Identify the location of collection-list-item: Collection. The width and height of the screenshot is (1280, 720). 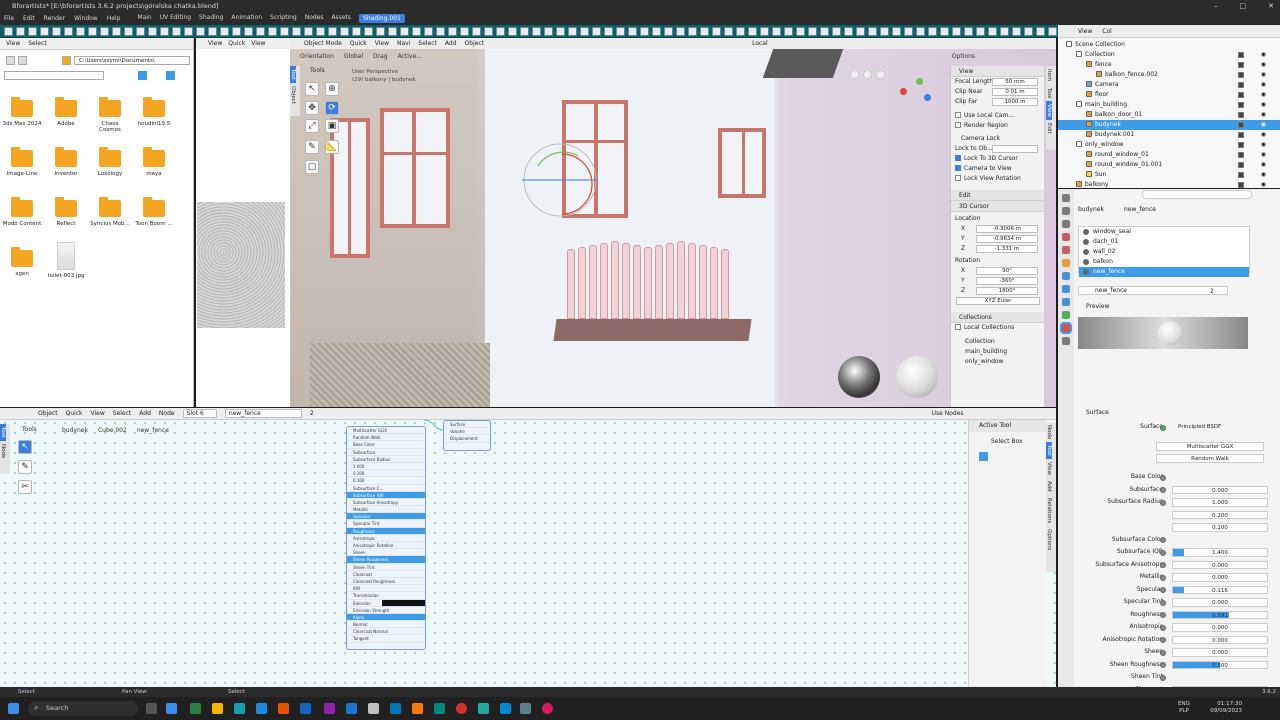
(997, 342).